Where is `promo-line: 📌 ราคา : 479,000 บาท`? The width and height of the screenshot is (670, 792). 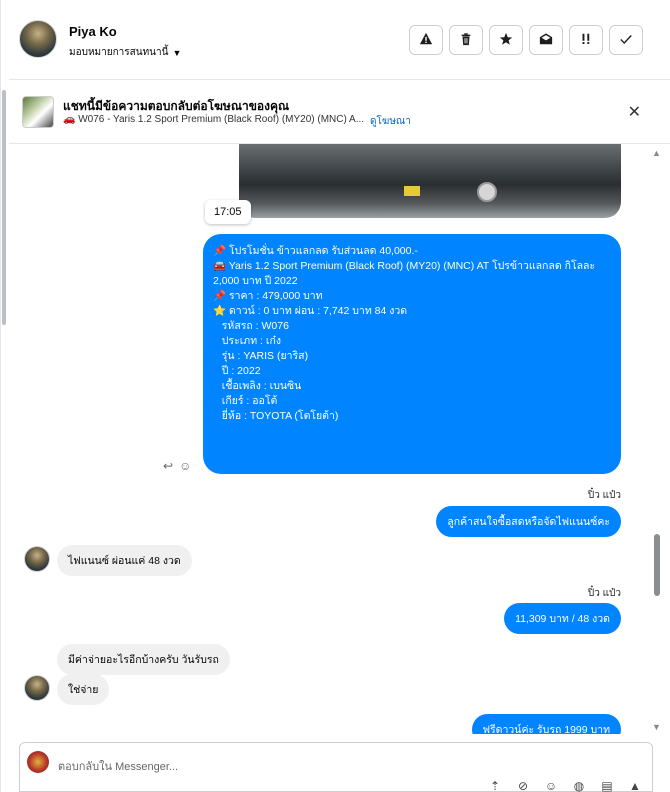
promo-line: 📌 ราคา : 479,000 บาท is located at coordinates (268, 296).